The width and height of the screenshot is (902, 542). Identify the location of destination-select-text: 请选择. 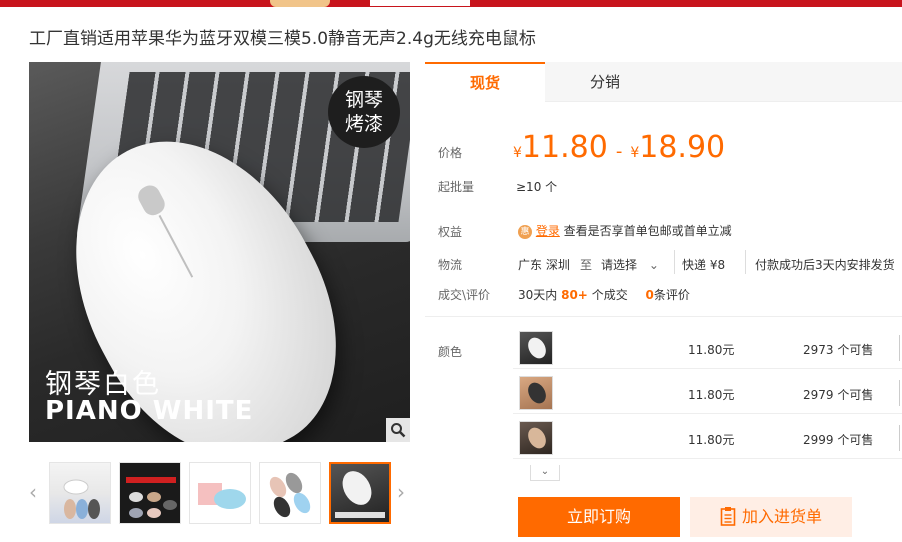
(619, 265).